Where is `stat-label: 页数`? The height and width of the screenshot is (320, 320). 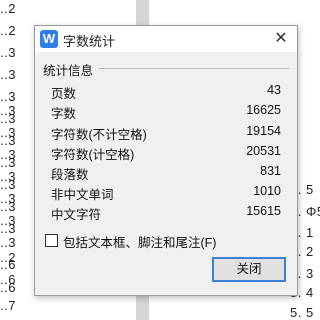
stat-label: 页数 is located at coordinates (64, 94).